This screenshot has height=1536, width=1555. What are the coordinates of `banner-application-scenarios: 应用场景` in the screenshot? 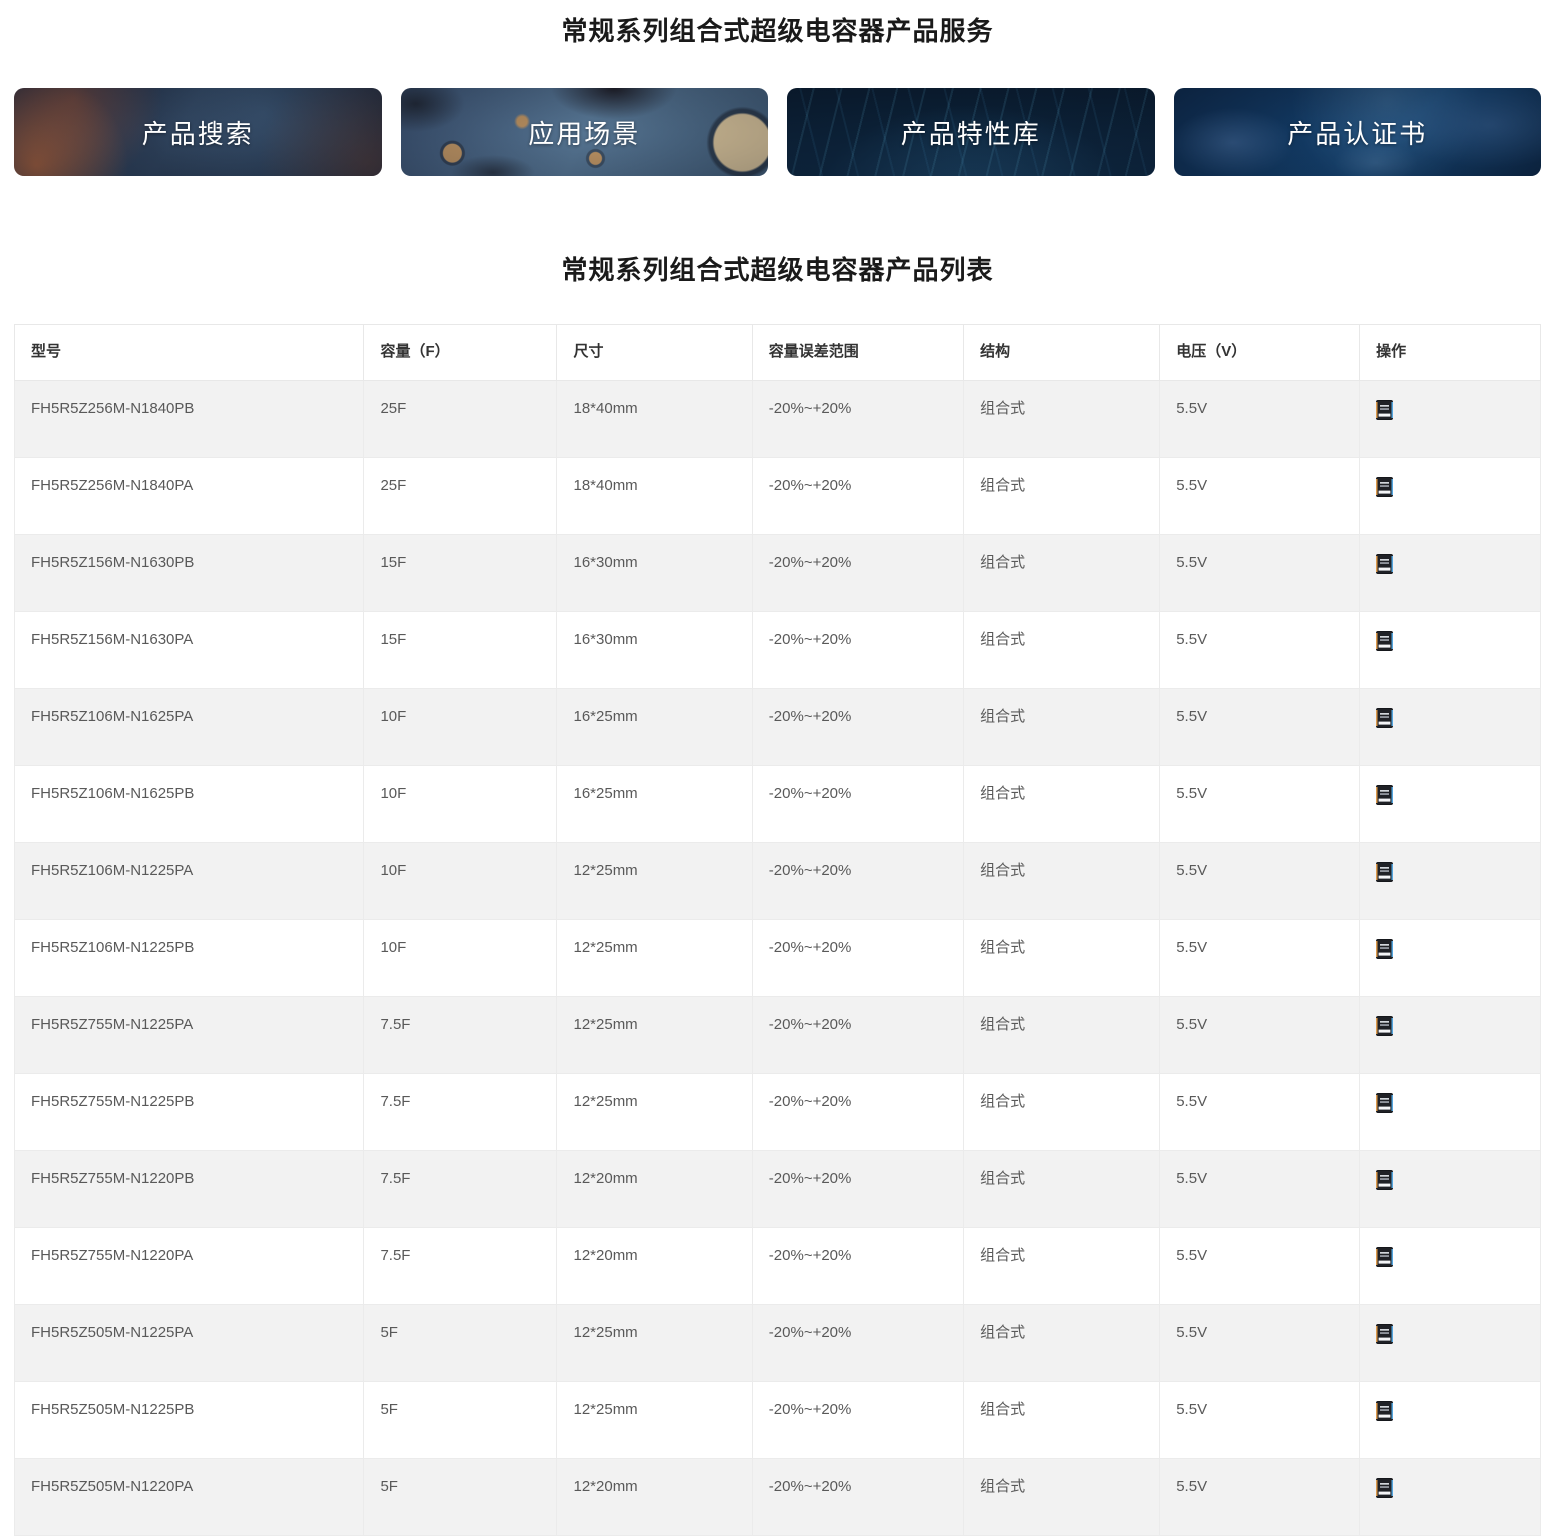 It's located at (584, 132).